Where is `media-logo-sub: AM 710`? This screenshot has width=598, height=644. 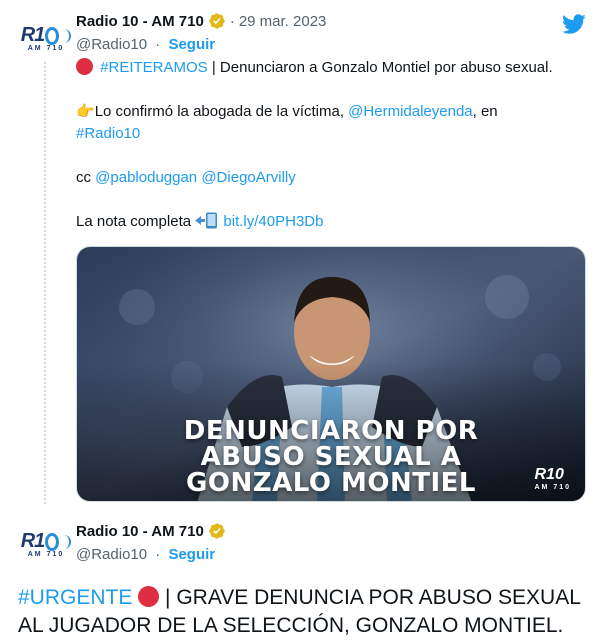
media-logo-sub: AM 710 is located at coordinates (552, 487).